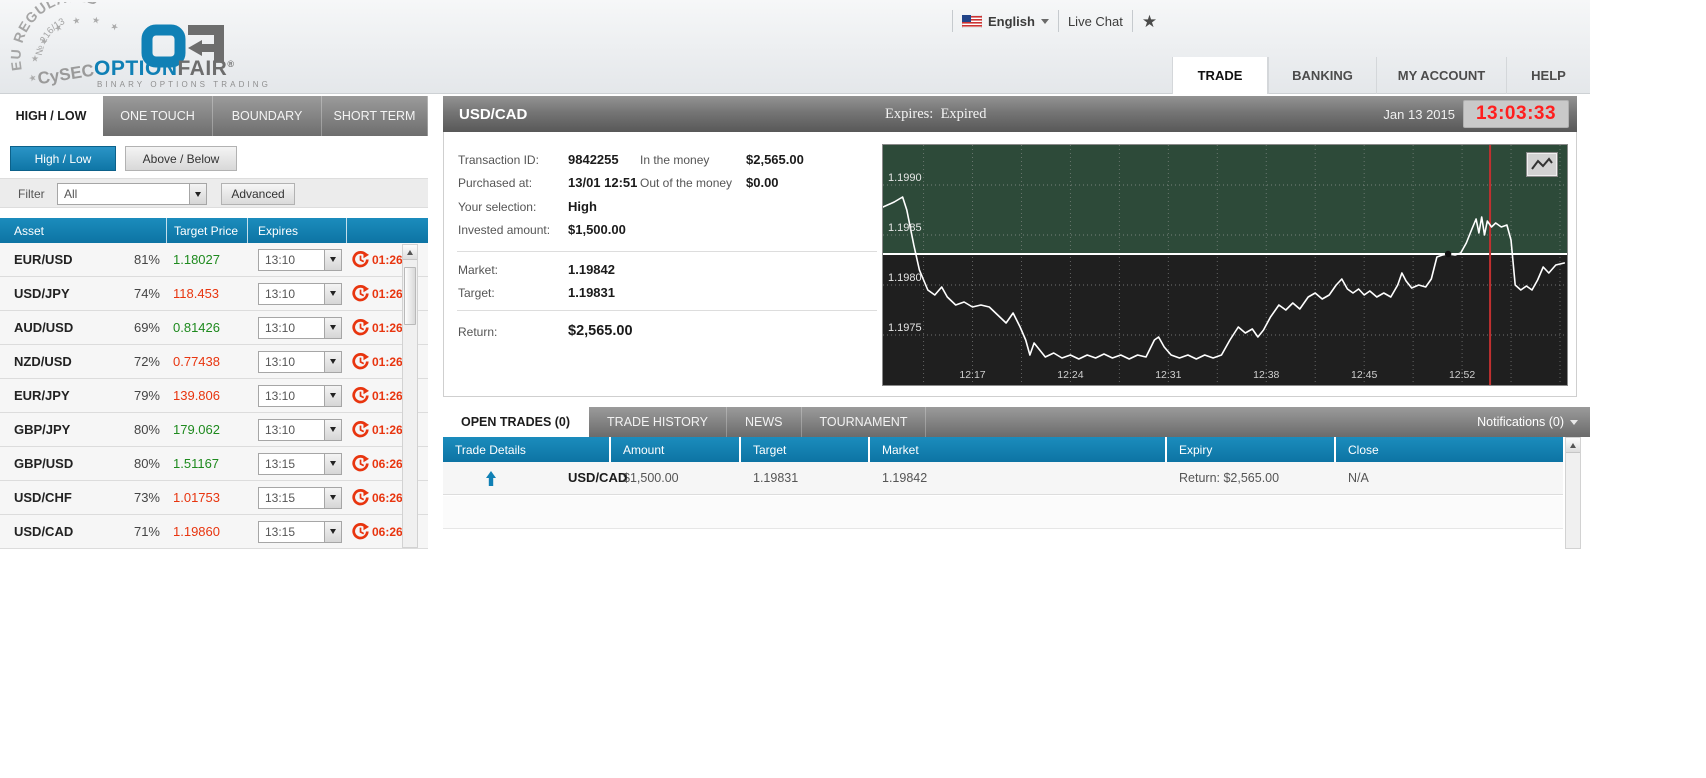 The width and height of the screenshot is (1706, 778). Describe the element at coordinates (42, 395) in the screenshot. I see `asset-name: EUR/JPY` at that location.